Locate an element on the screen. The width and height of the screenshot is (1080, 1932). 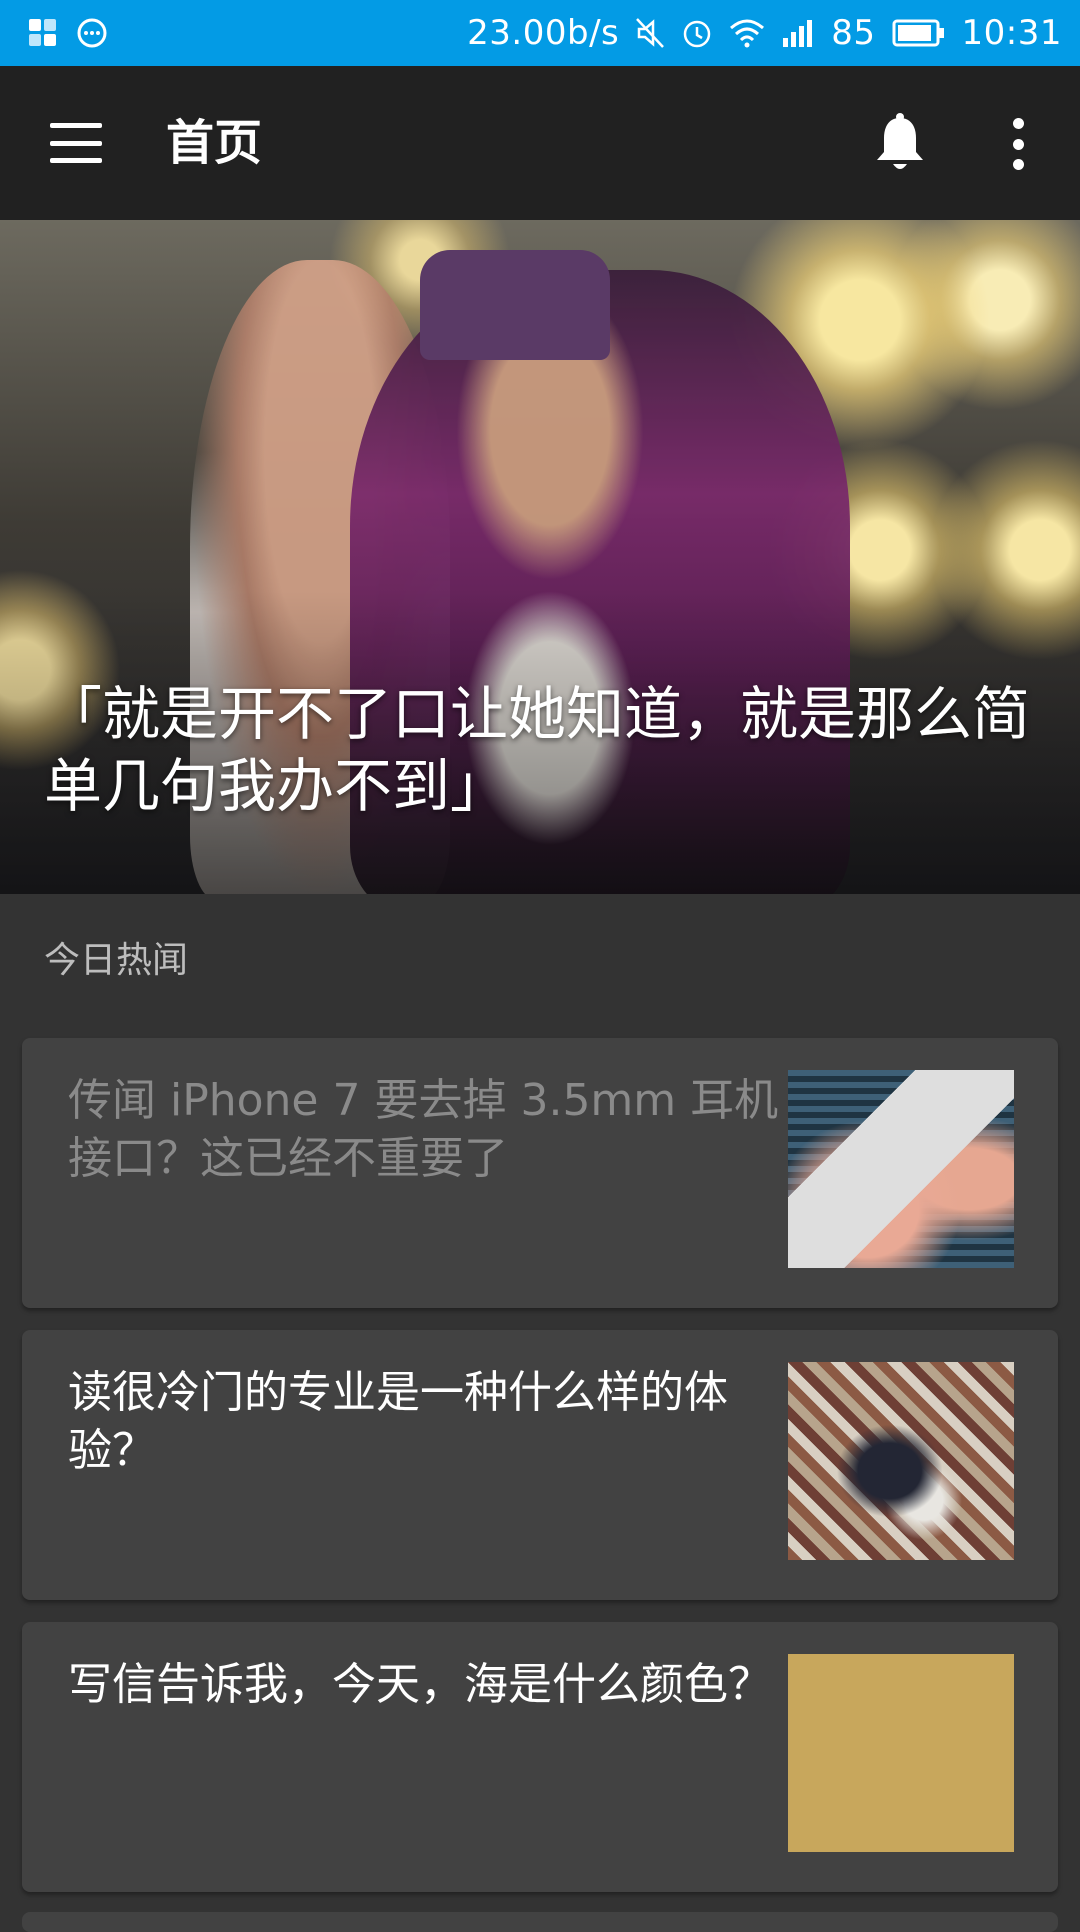
story-card: 读很冷门的专业是一种什么样的体验？ is located at coordinates (540, 1465).